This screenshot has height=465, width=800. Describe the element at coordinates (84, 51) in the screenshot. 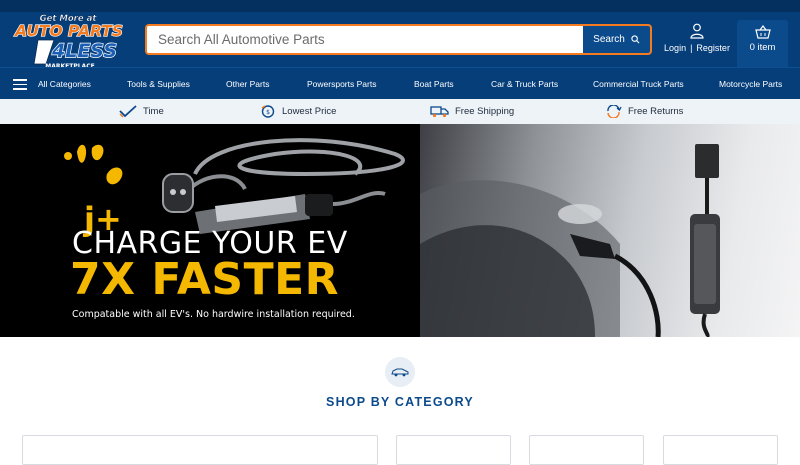

I see `logo-4less: 4LESS` at that location.